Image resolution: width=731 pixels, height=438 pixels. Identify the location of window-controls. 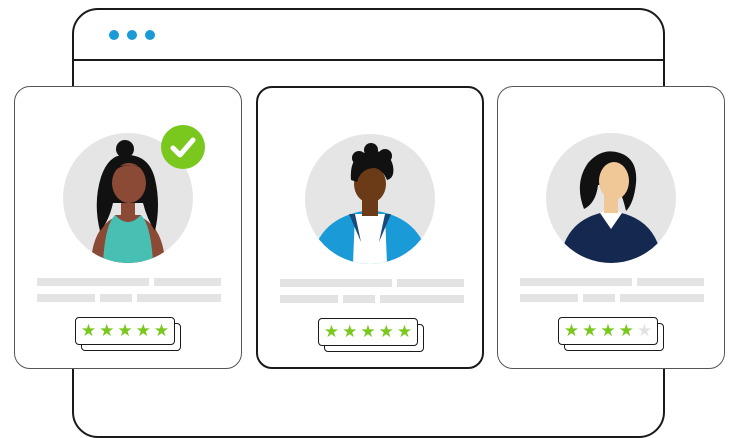
(132, 35).